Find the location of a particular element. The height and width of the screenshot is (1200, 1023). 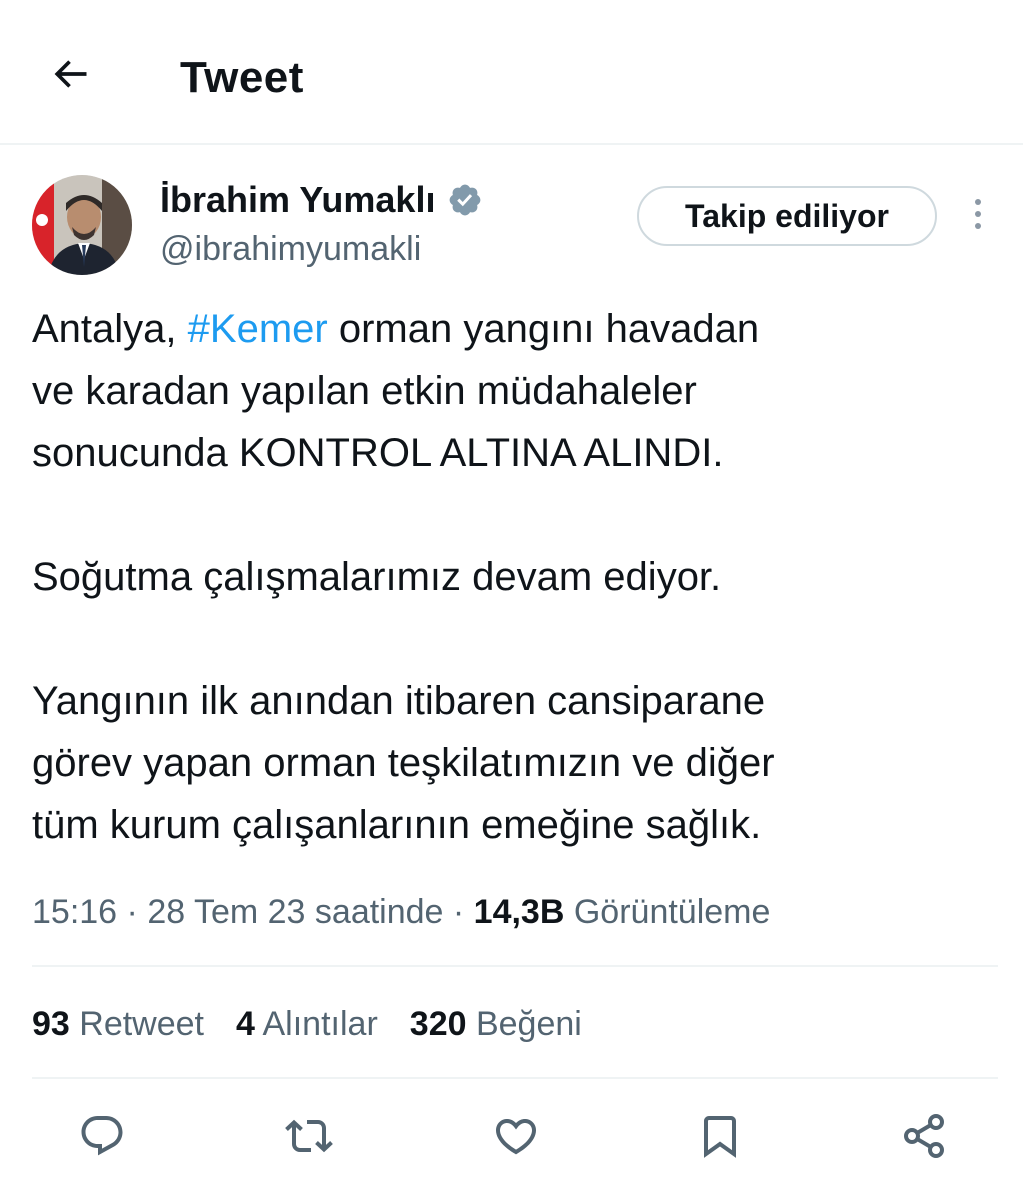

likes-stat: 320 Beğeni is located at coordinates (496, 1024).